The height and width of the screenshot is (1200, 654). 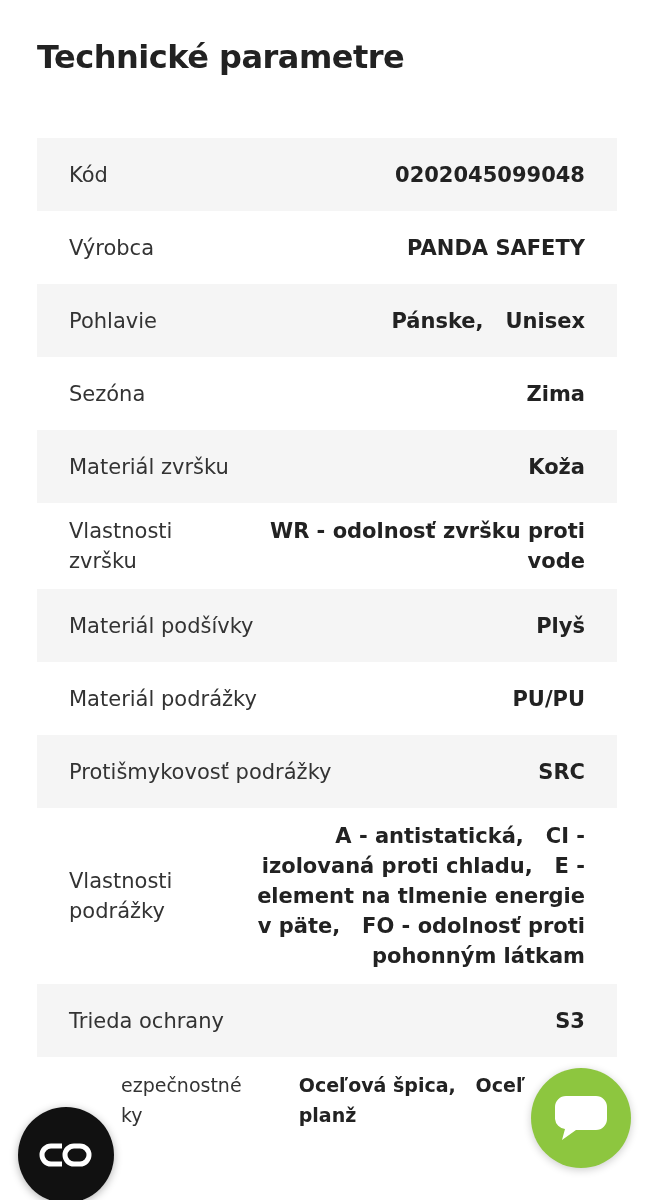 What do you see at coordinates (121, 546) in the screenshot?
I see `parameter-label: Vlastnosti zvršku` at bounding box center [121, 546].